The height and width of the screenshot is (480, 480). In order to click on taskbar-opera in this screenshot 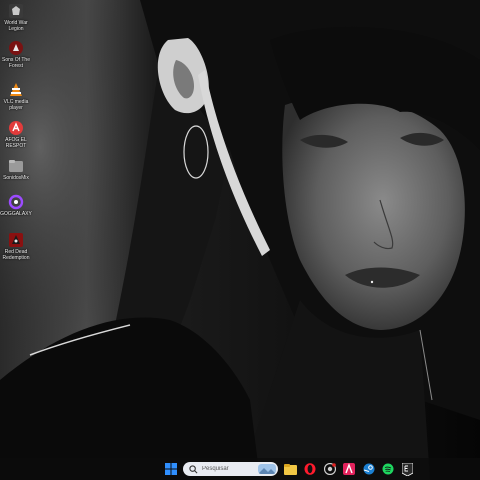, I will do `click(310, 469)`.